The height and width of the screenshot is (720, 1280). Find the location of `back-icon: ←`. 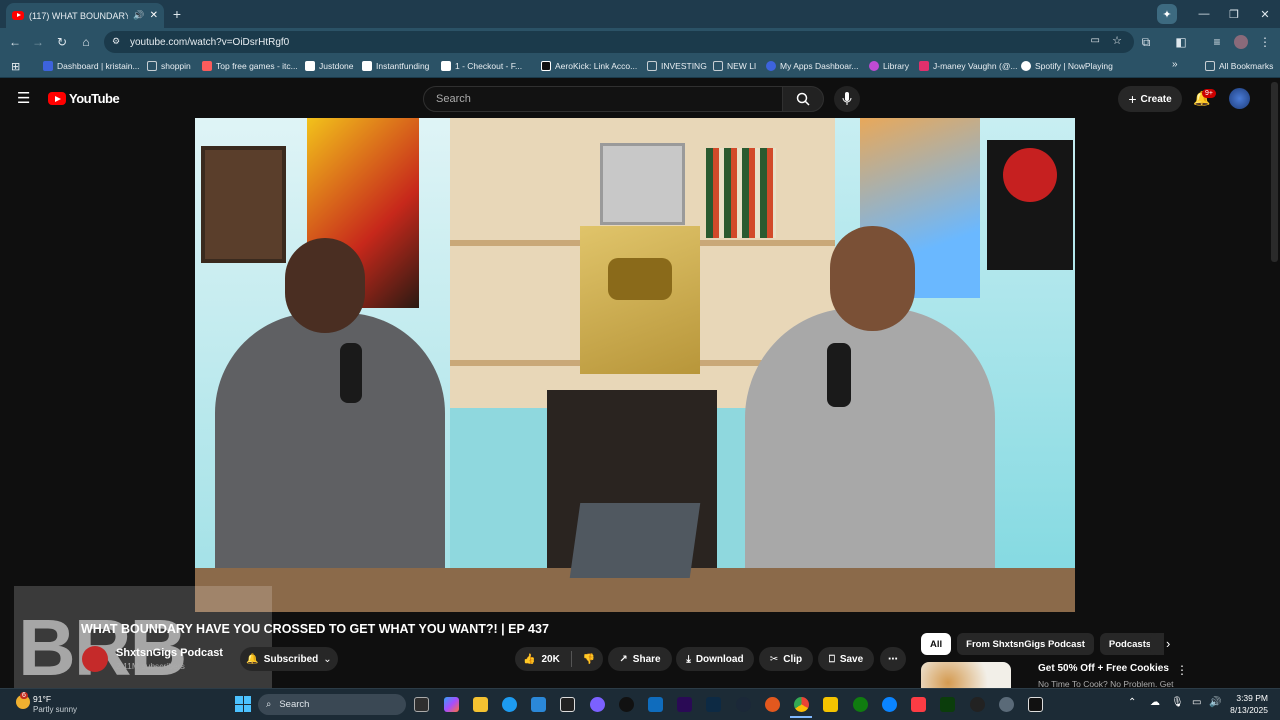

back-icon: ← is located at coordinates (15, 42).